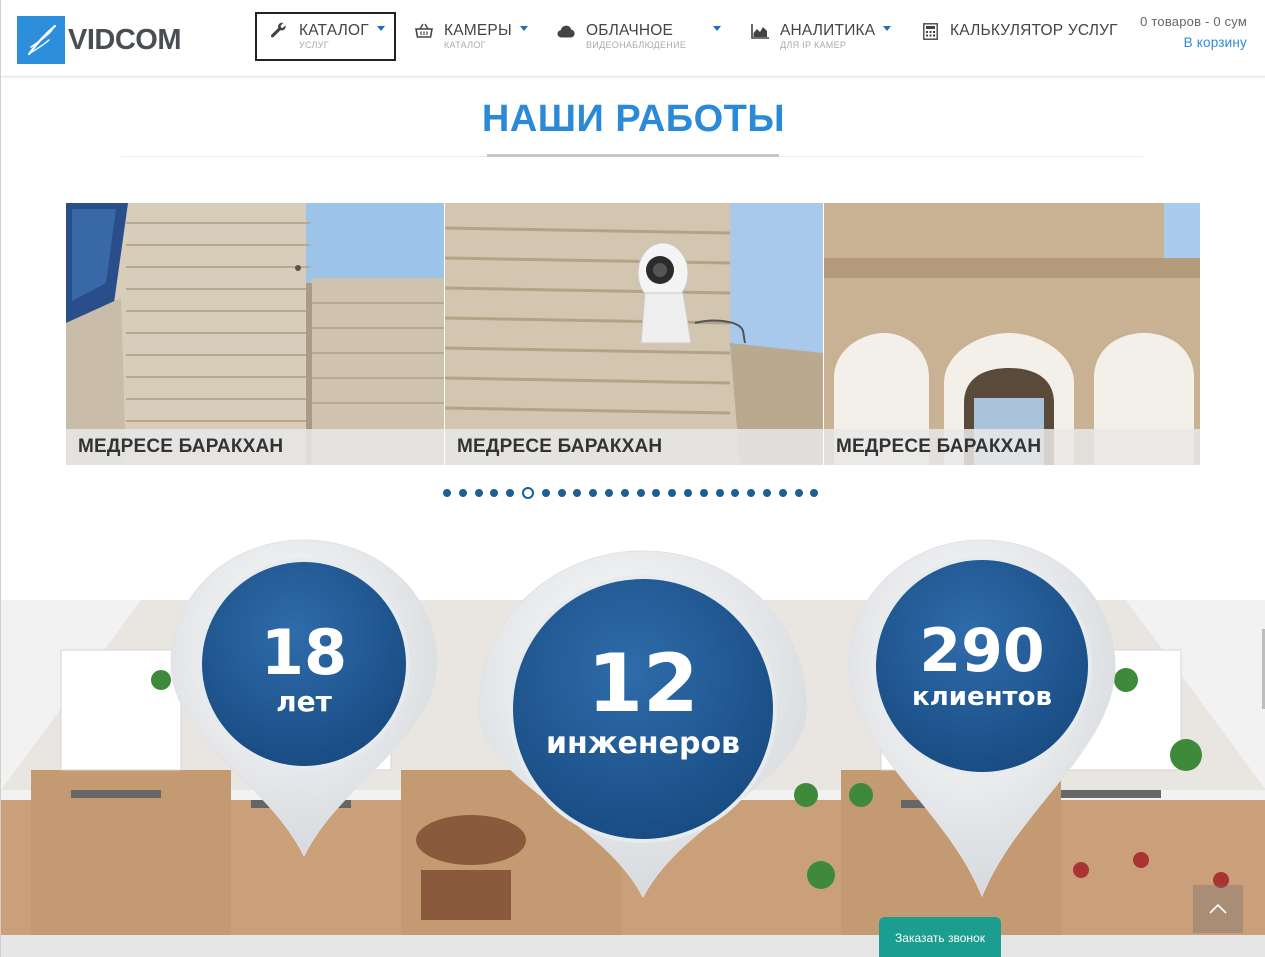 The height and width of the screenshot is (957, 1265). I want to click on nav-cloud-sub: ВИДЕОНАБЛЮДЕНИЕ, so click(636, 45).